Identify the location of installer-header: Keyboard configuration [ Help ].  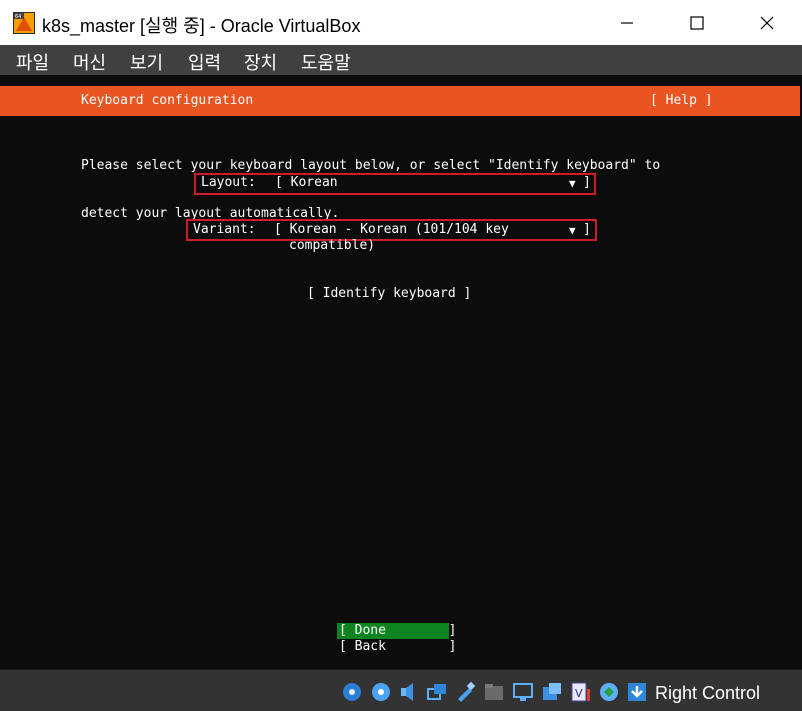
(400, 101).